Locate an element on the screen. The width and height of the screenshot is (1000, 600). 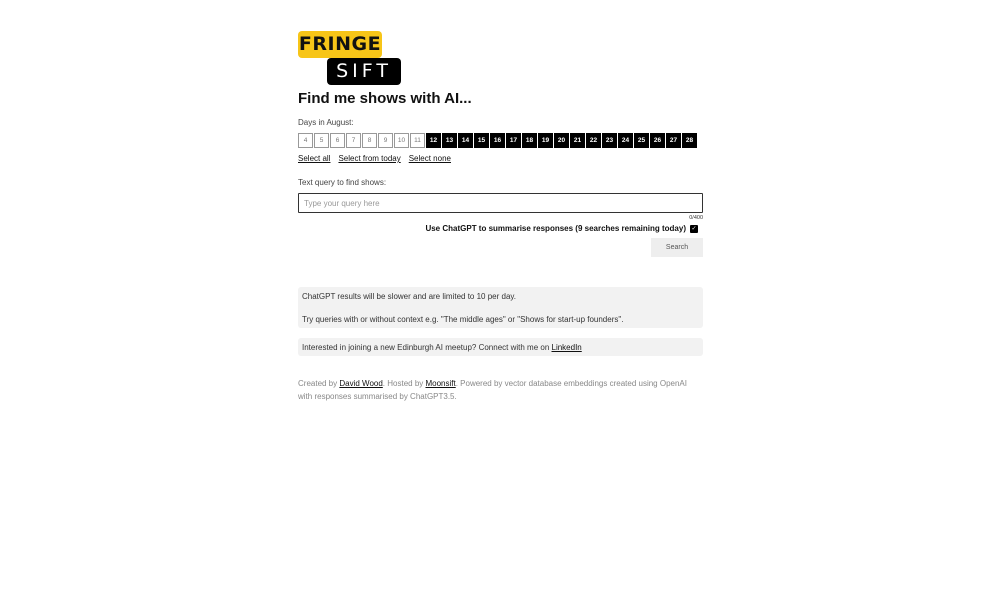
day-10-button: 10 is located at coordinates (401, 140).